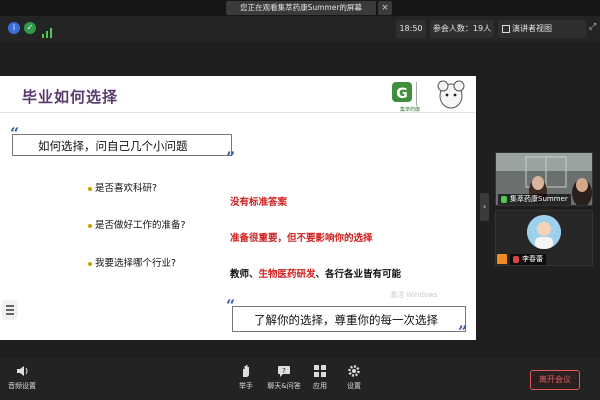 Image resolution: width=600 pixels, height=400 pixels. I want to click on slide-title: 毕业如何选择, so click(70, 97).